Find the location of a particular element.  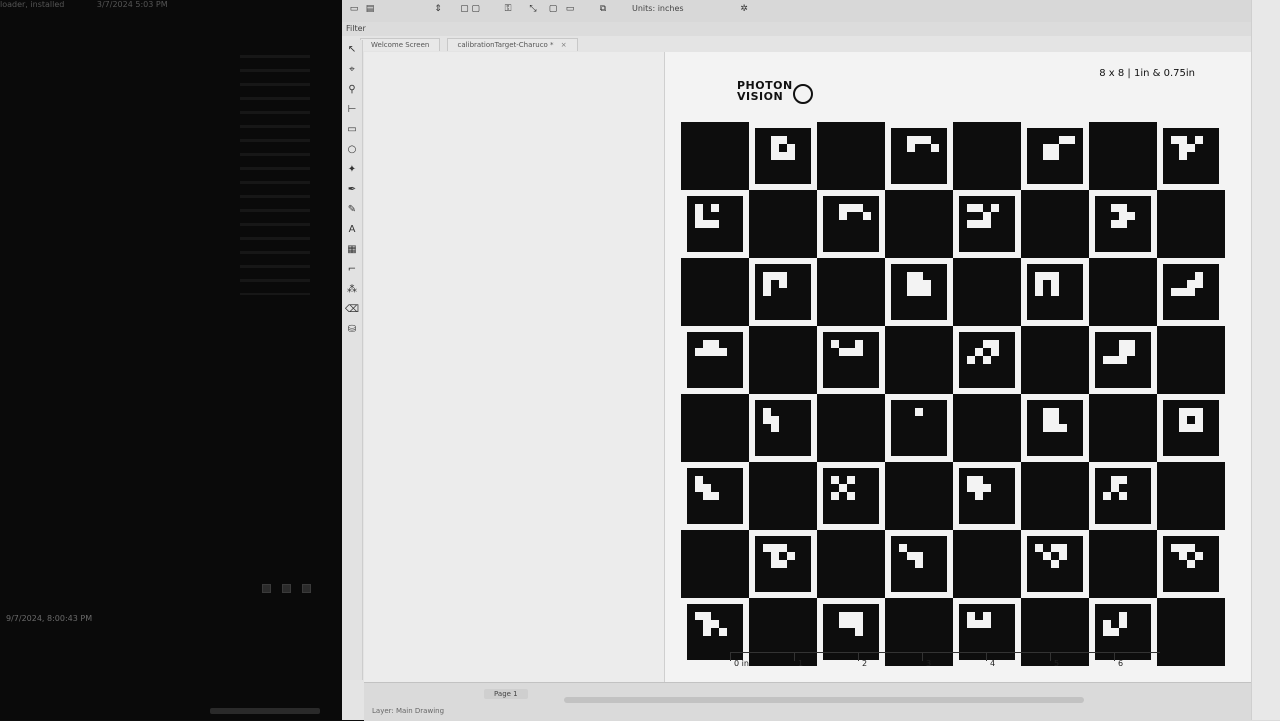

logo-line-2: VISION is located at coordinates (760, 96).